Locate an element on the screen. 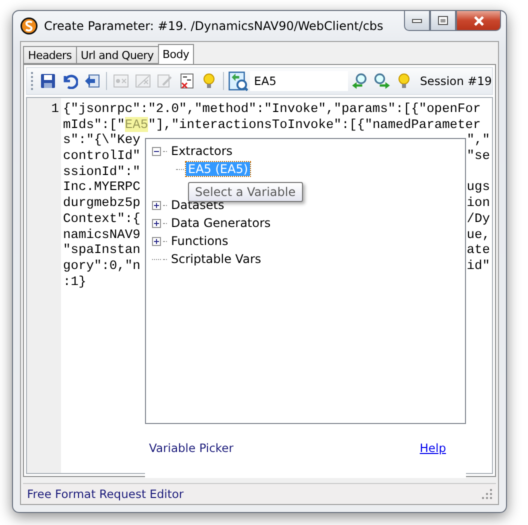  help-link: Help is located at coordinates (433, 448).